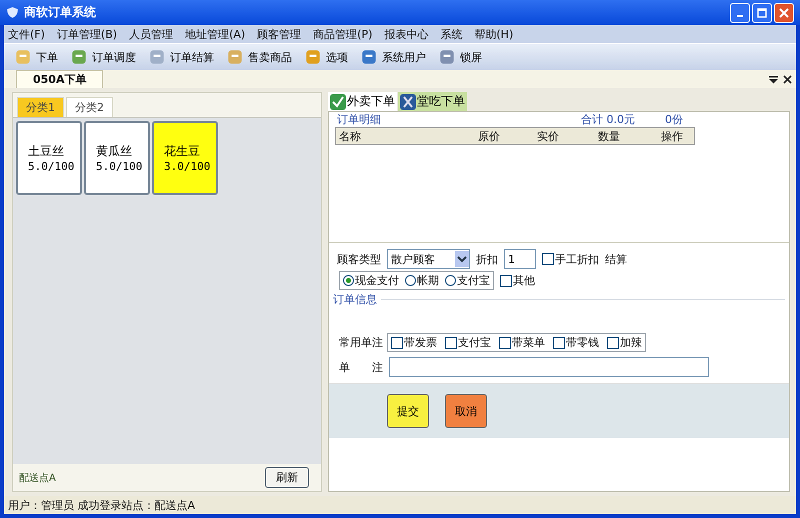 This screenshot has height=518, width=800. Describe the element at coordinates (326, 57) in the screenshot. I see `toolbar-button: 选项` at that location.